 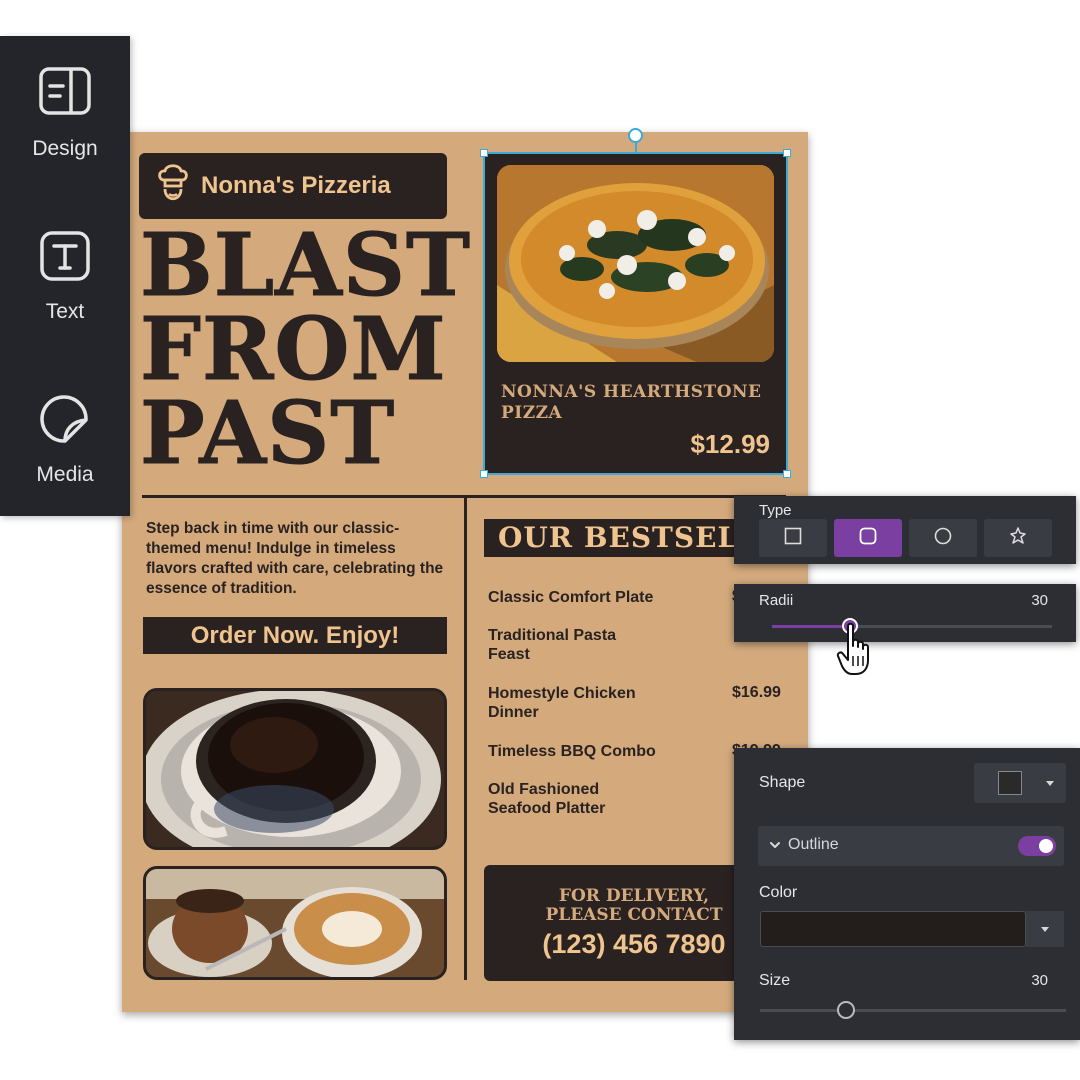 What do you see at coordinates (583, 751) in the screenshot?
I see `menu-item-name: Timeless BBQ Combo` at bounding box center [583, 751].